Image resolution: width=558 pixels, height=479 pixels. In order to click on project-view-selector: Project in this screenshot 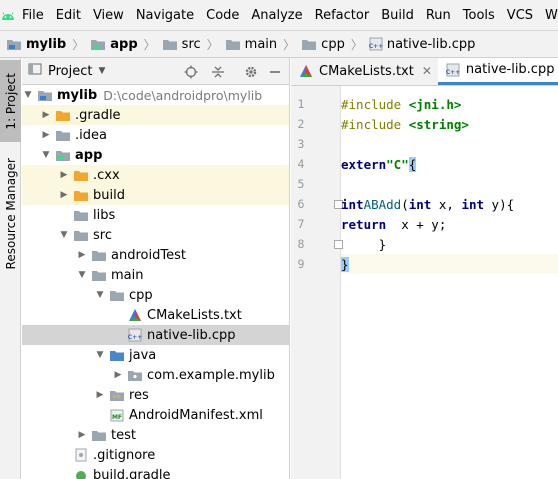, I will do `click(70, 71)`.